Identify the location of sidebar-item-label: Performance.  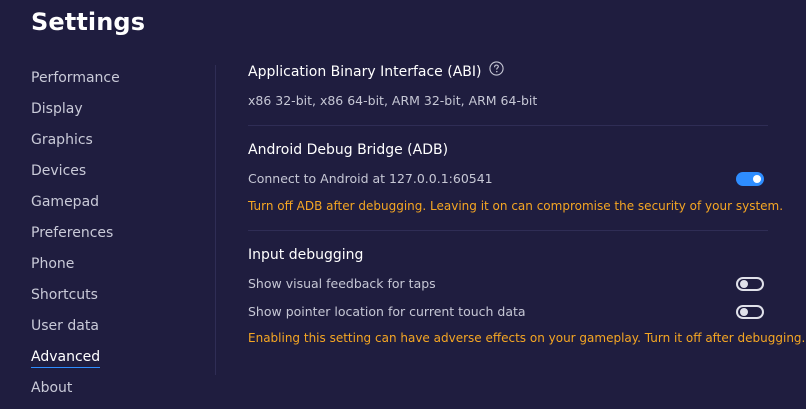
(75, 78).